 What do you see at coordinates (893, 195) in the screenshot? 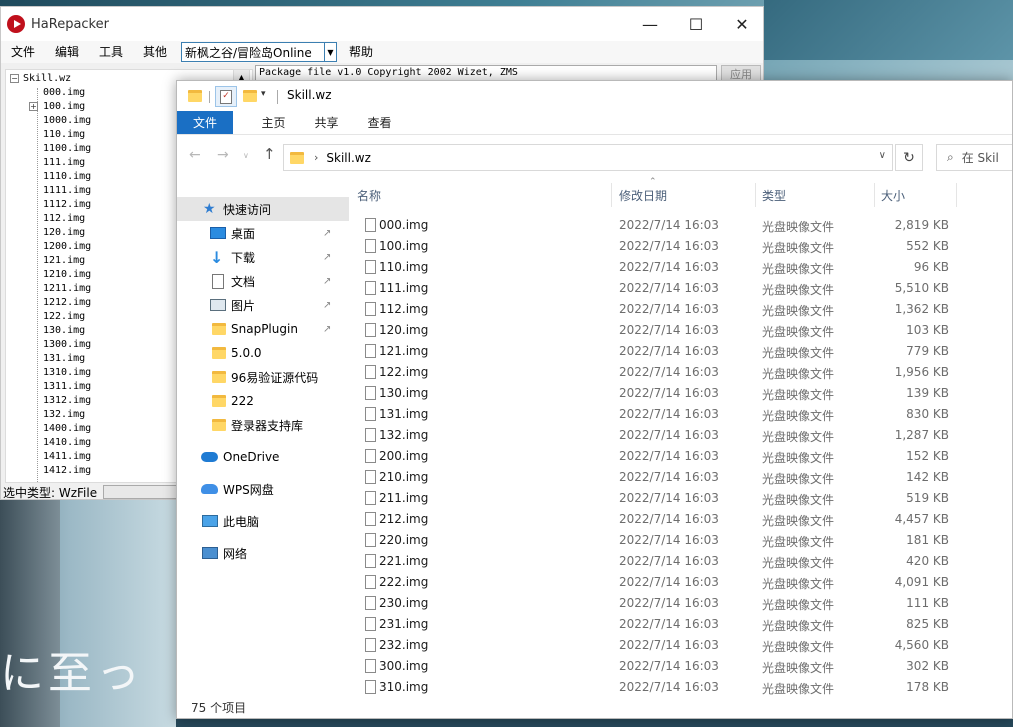
I see `column-header-size: 大小` at bounding box center [893, 195].